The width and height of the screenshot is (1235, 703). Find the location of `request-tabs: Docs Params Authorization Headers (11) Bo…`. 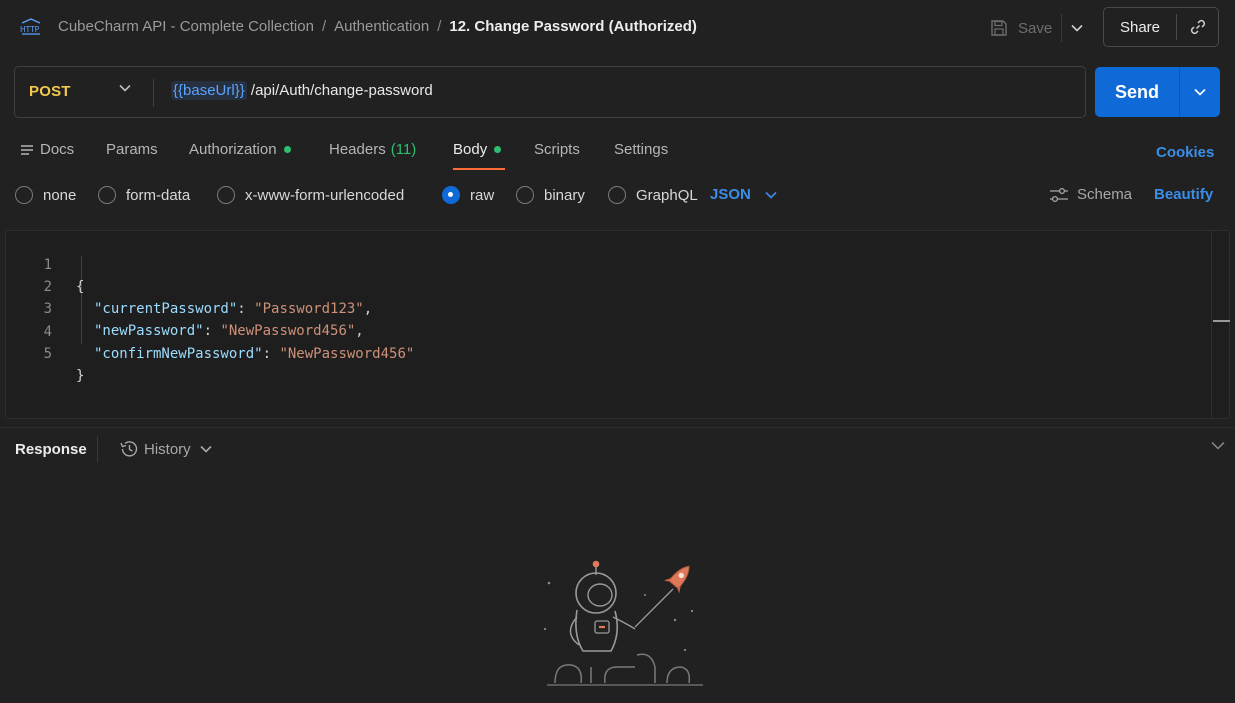

request-tabs: Docs Params Authorization Headers (11) Bo… is located at coordinates (617, 150).